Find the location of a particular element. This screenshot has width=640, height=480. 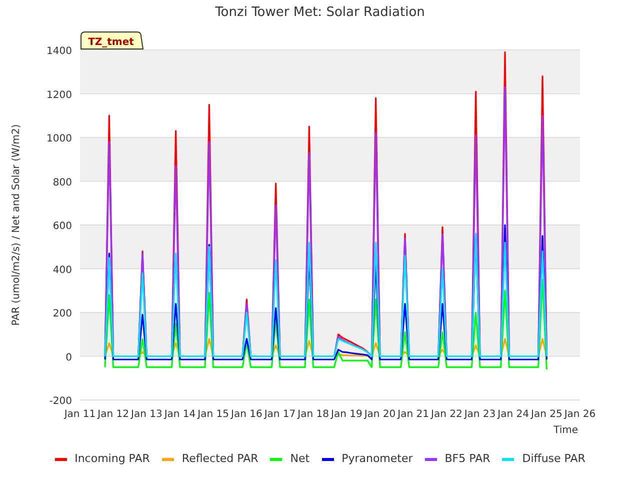

x-tick-label: Jan 12 is located at coordinates (113, 414).